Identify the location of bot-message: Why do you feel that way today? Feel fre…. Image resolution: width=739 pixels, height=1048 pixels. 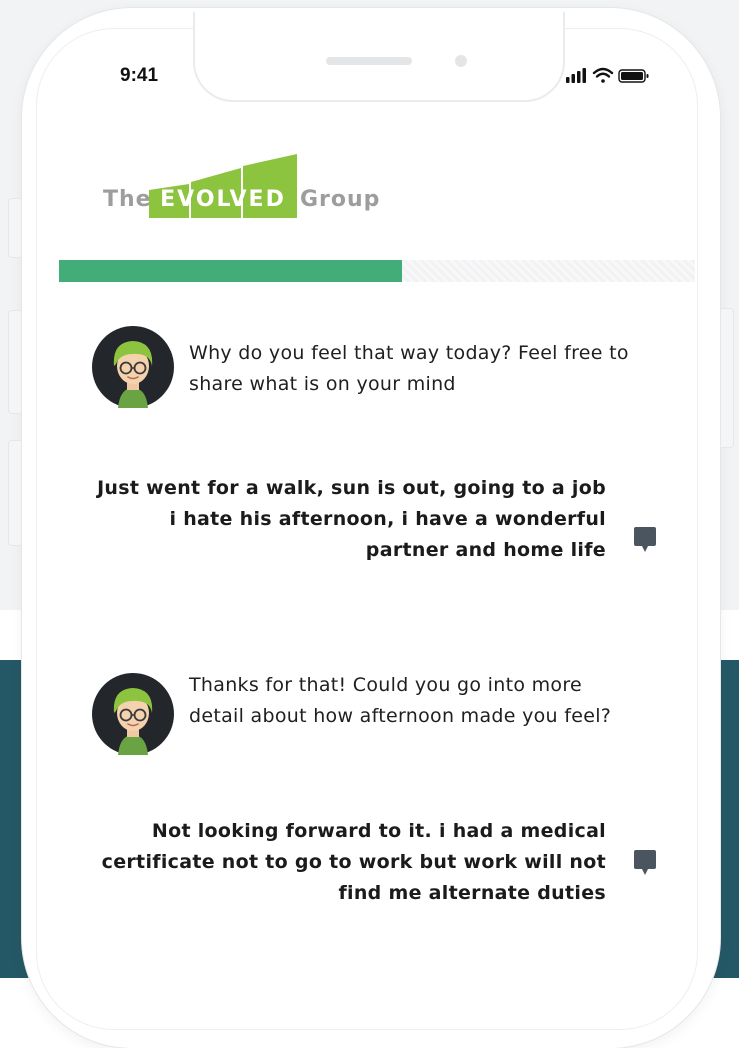
(409, 368).